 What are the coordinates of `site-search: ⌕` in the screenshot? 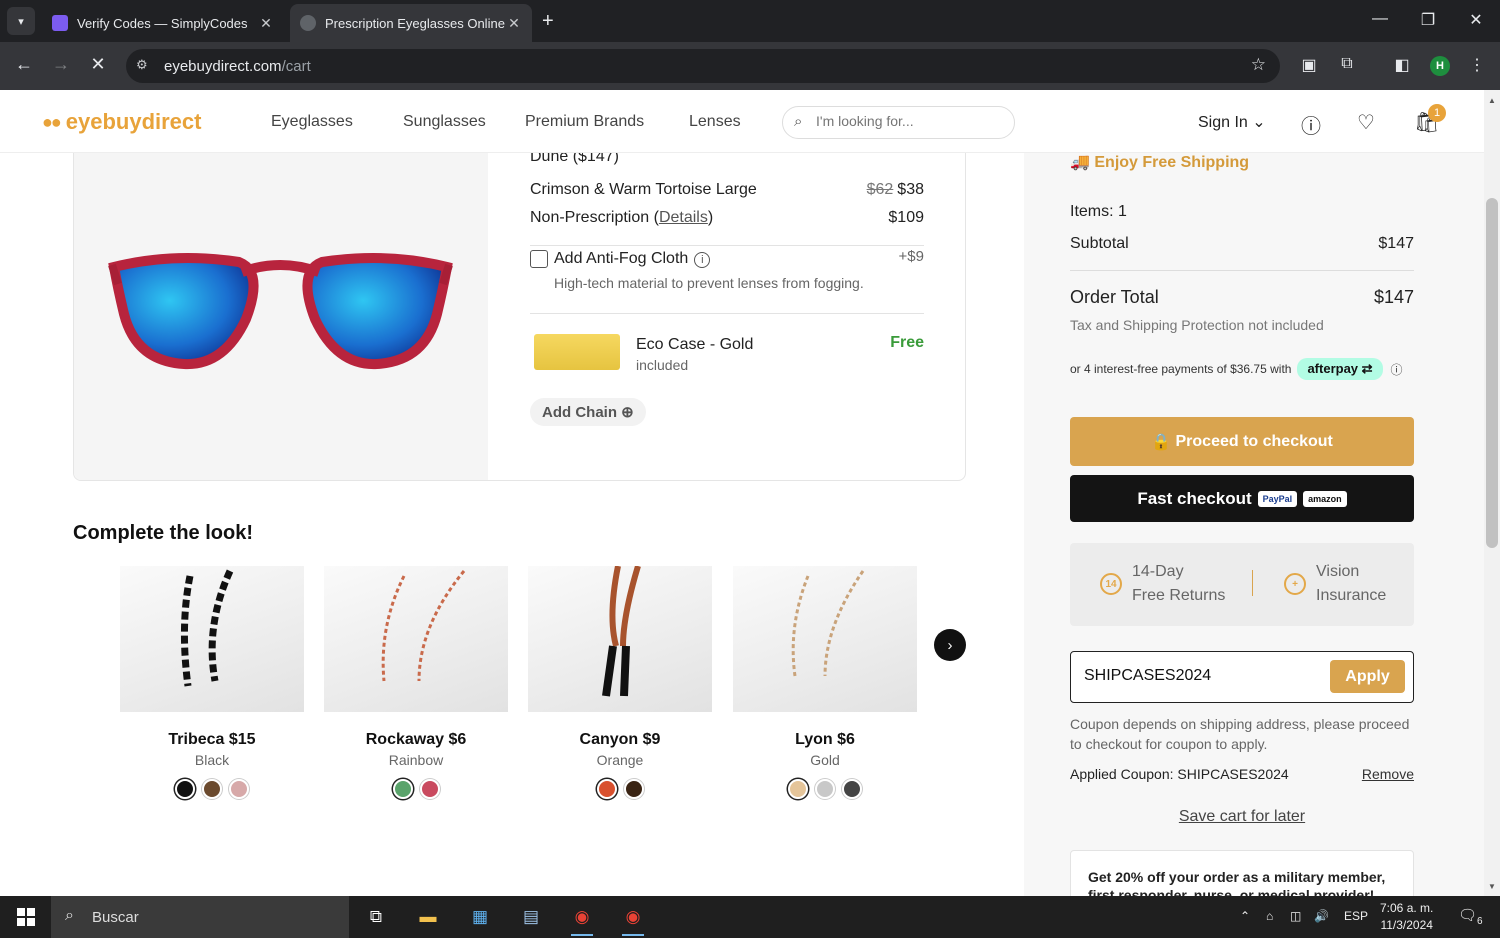 It's located at (898, 122).